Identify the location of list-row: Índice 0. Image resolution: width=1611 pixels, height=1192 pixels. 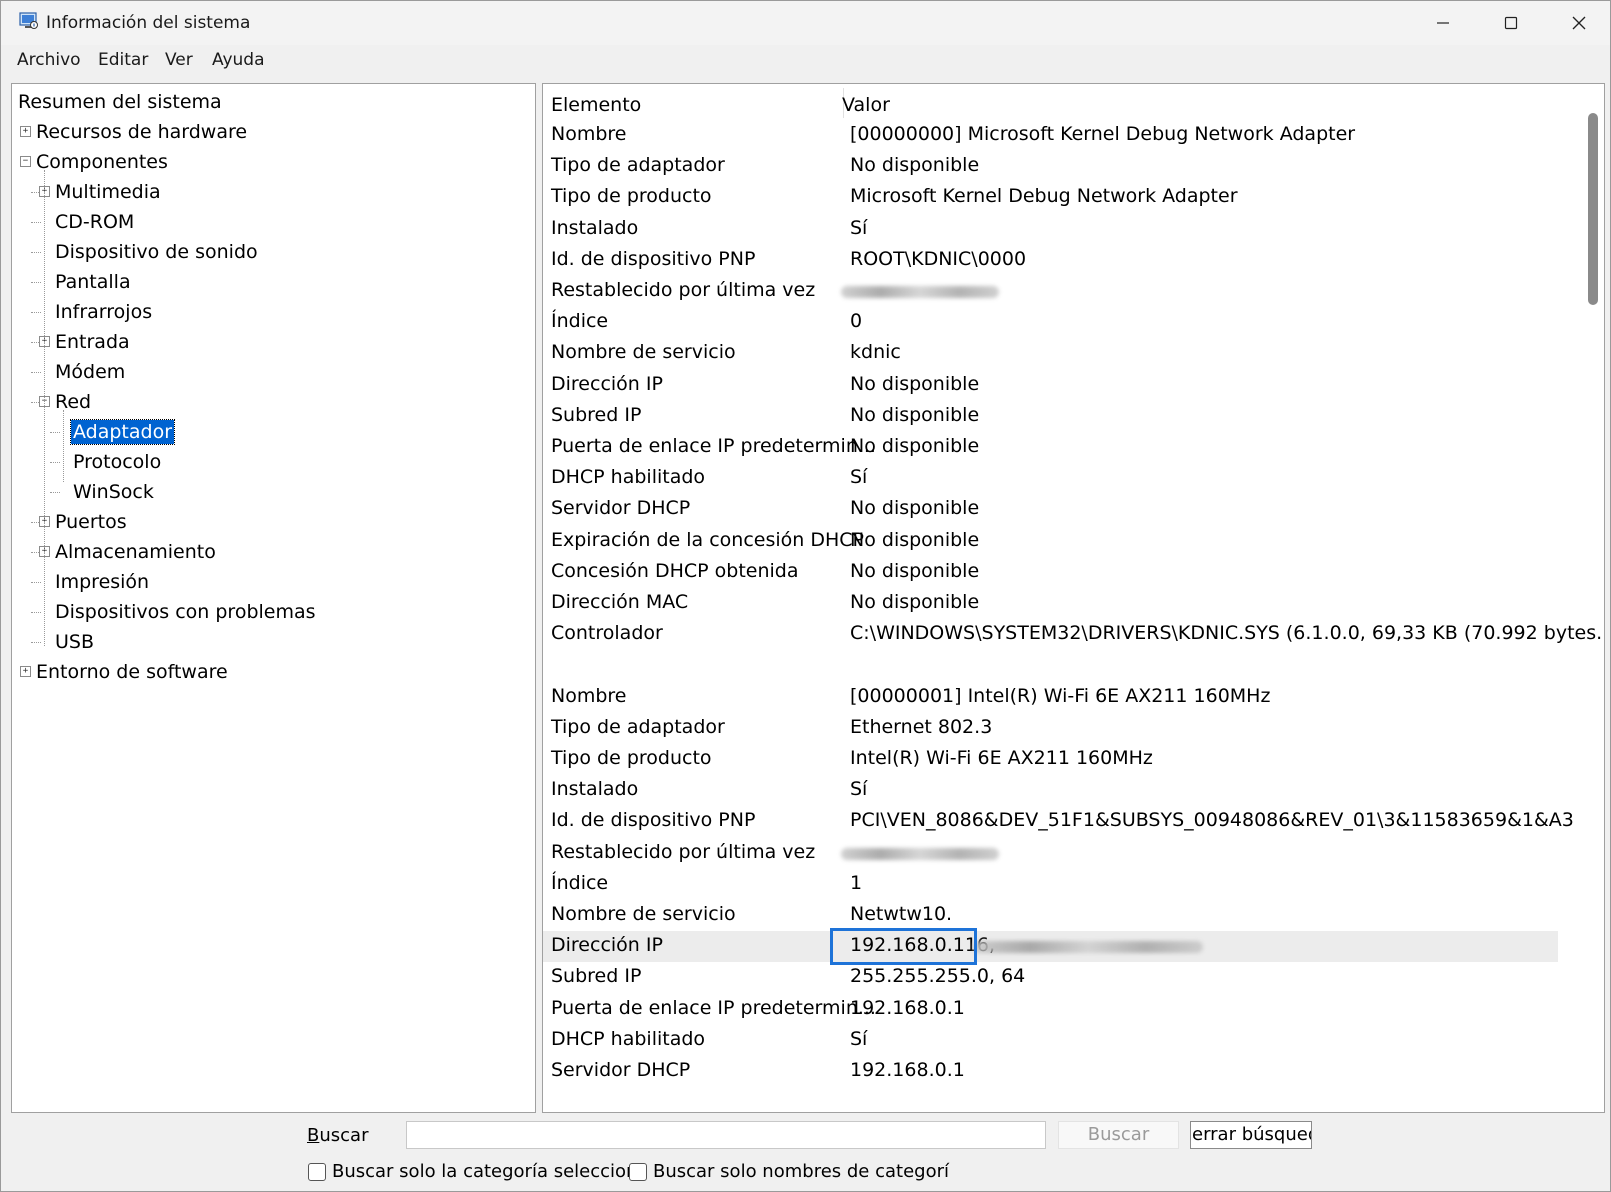
(1050, 322).